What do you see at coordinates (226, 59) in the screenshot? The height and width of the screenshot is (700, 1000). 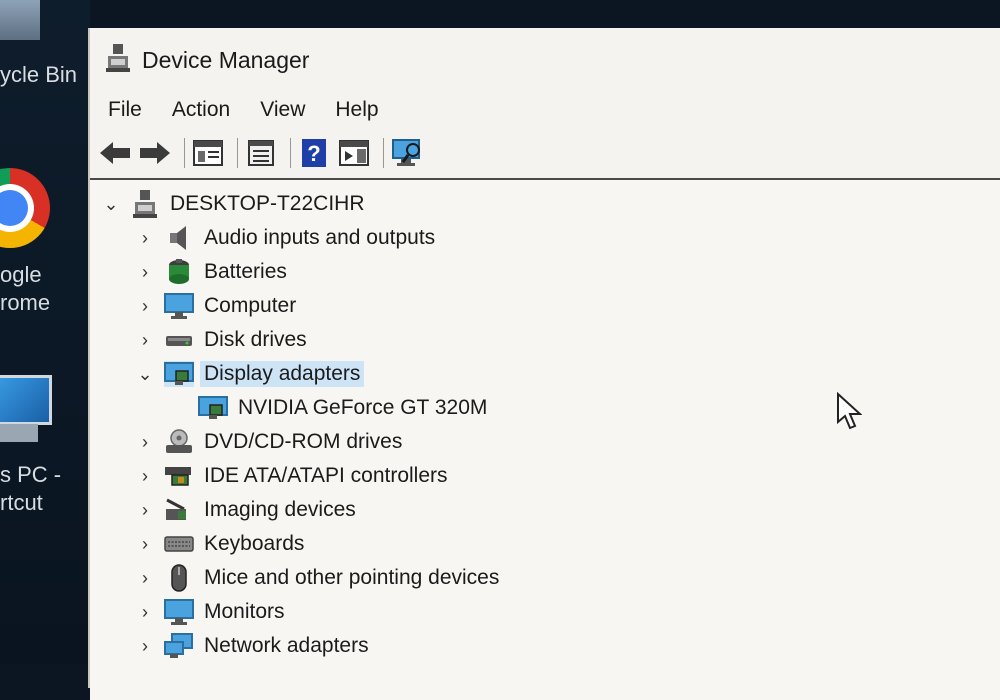 I see `window-title: Device Manager` at bounding box center [226, 59].